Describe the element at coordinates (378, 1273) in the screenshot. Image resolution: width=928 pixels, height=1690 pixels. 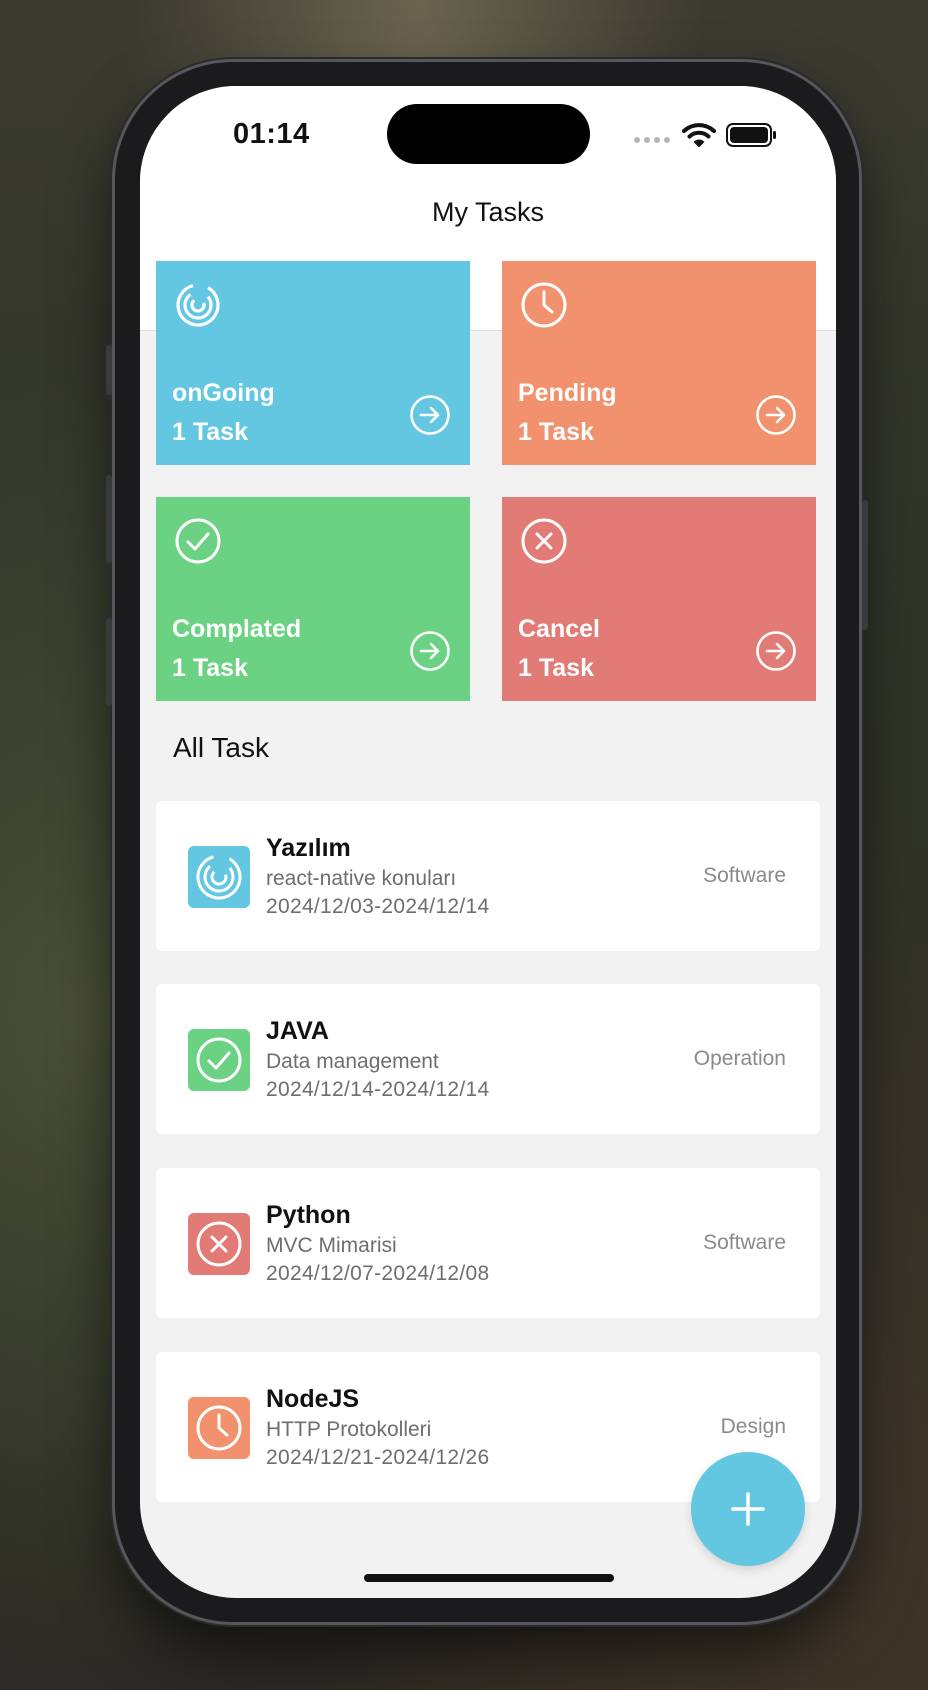
I see `task-dates: 2024/12/07-2024/12/08` at that location.